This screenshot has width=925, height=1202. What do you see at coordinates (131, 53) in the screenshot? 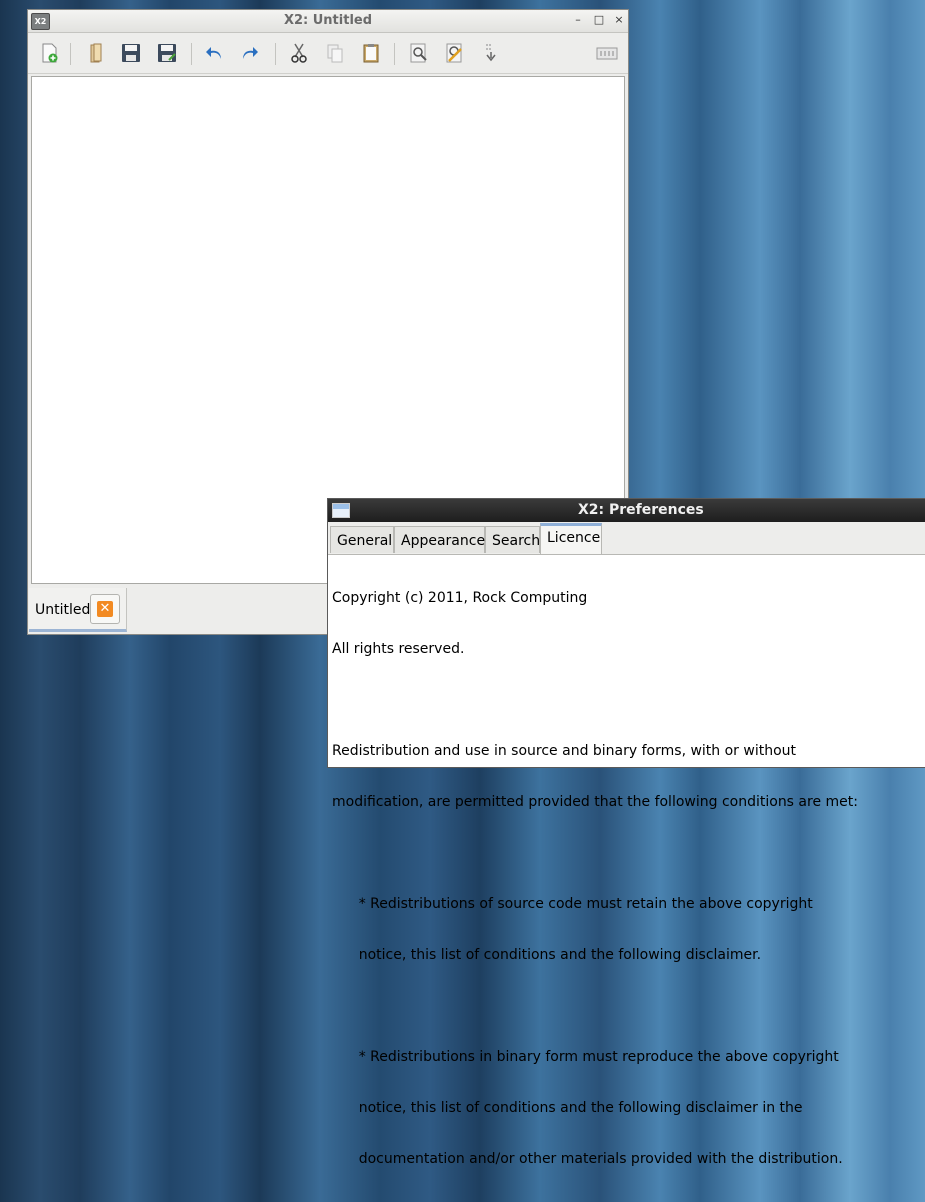
I see `save-icon` at bounding box center [131, 53].